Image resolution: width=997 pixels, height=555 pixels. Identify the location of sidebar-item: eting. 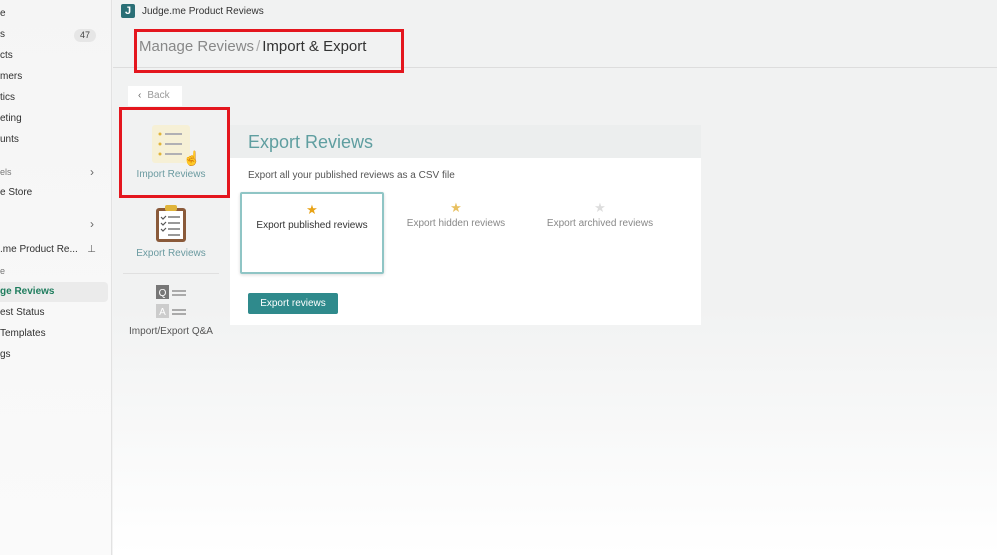
(54, 119).